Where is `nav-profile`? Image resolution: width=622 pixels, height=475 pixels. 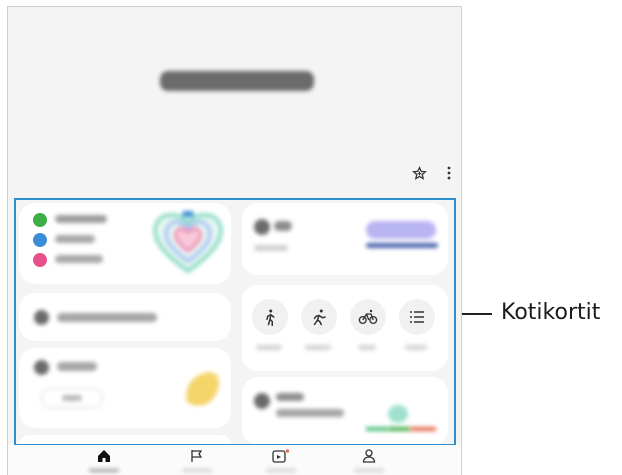 nav-profile is located at coordinates (369, 462).